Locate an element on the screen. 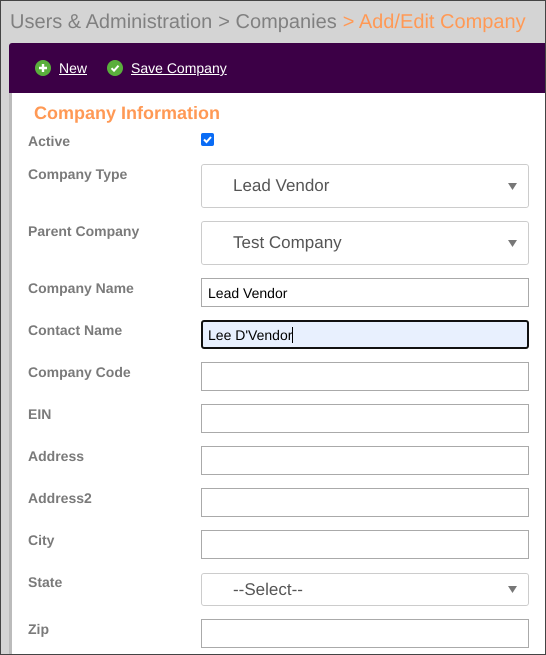 This screenshot has width=546, height=655. dropdown: Lead Vendor is located at coordinates (365, 186).